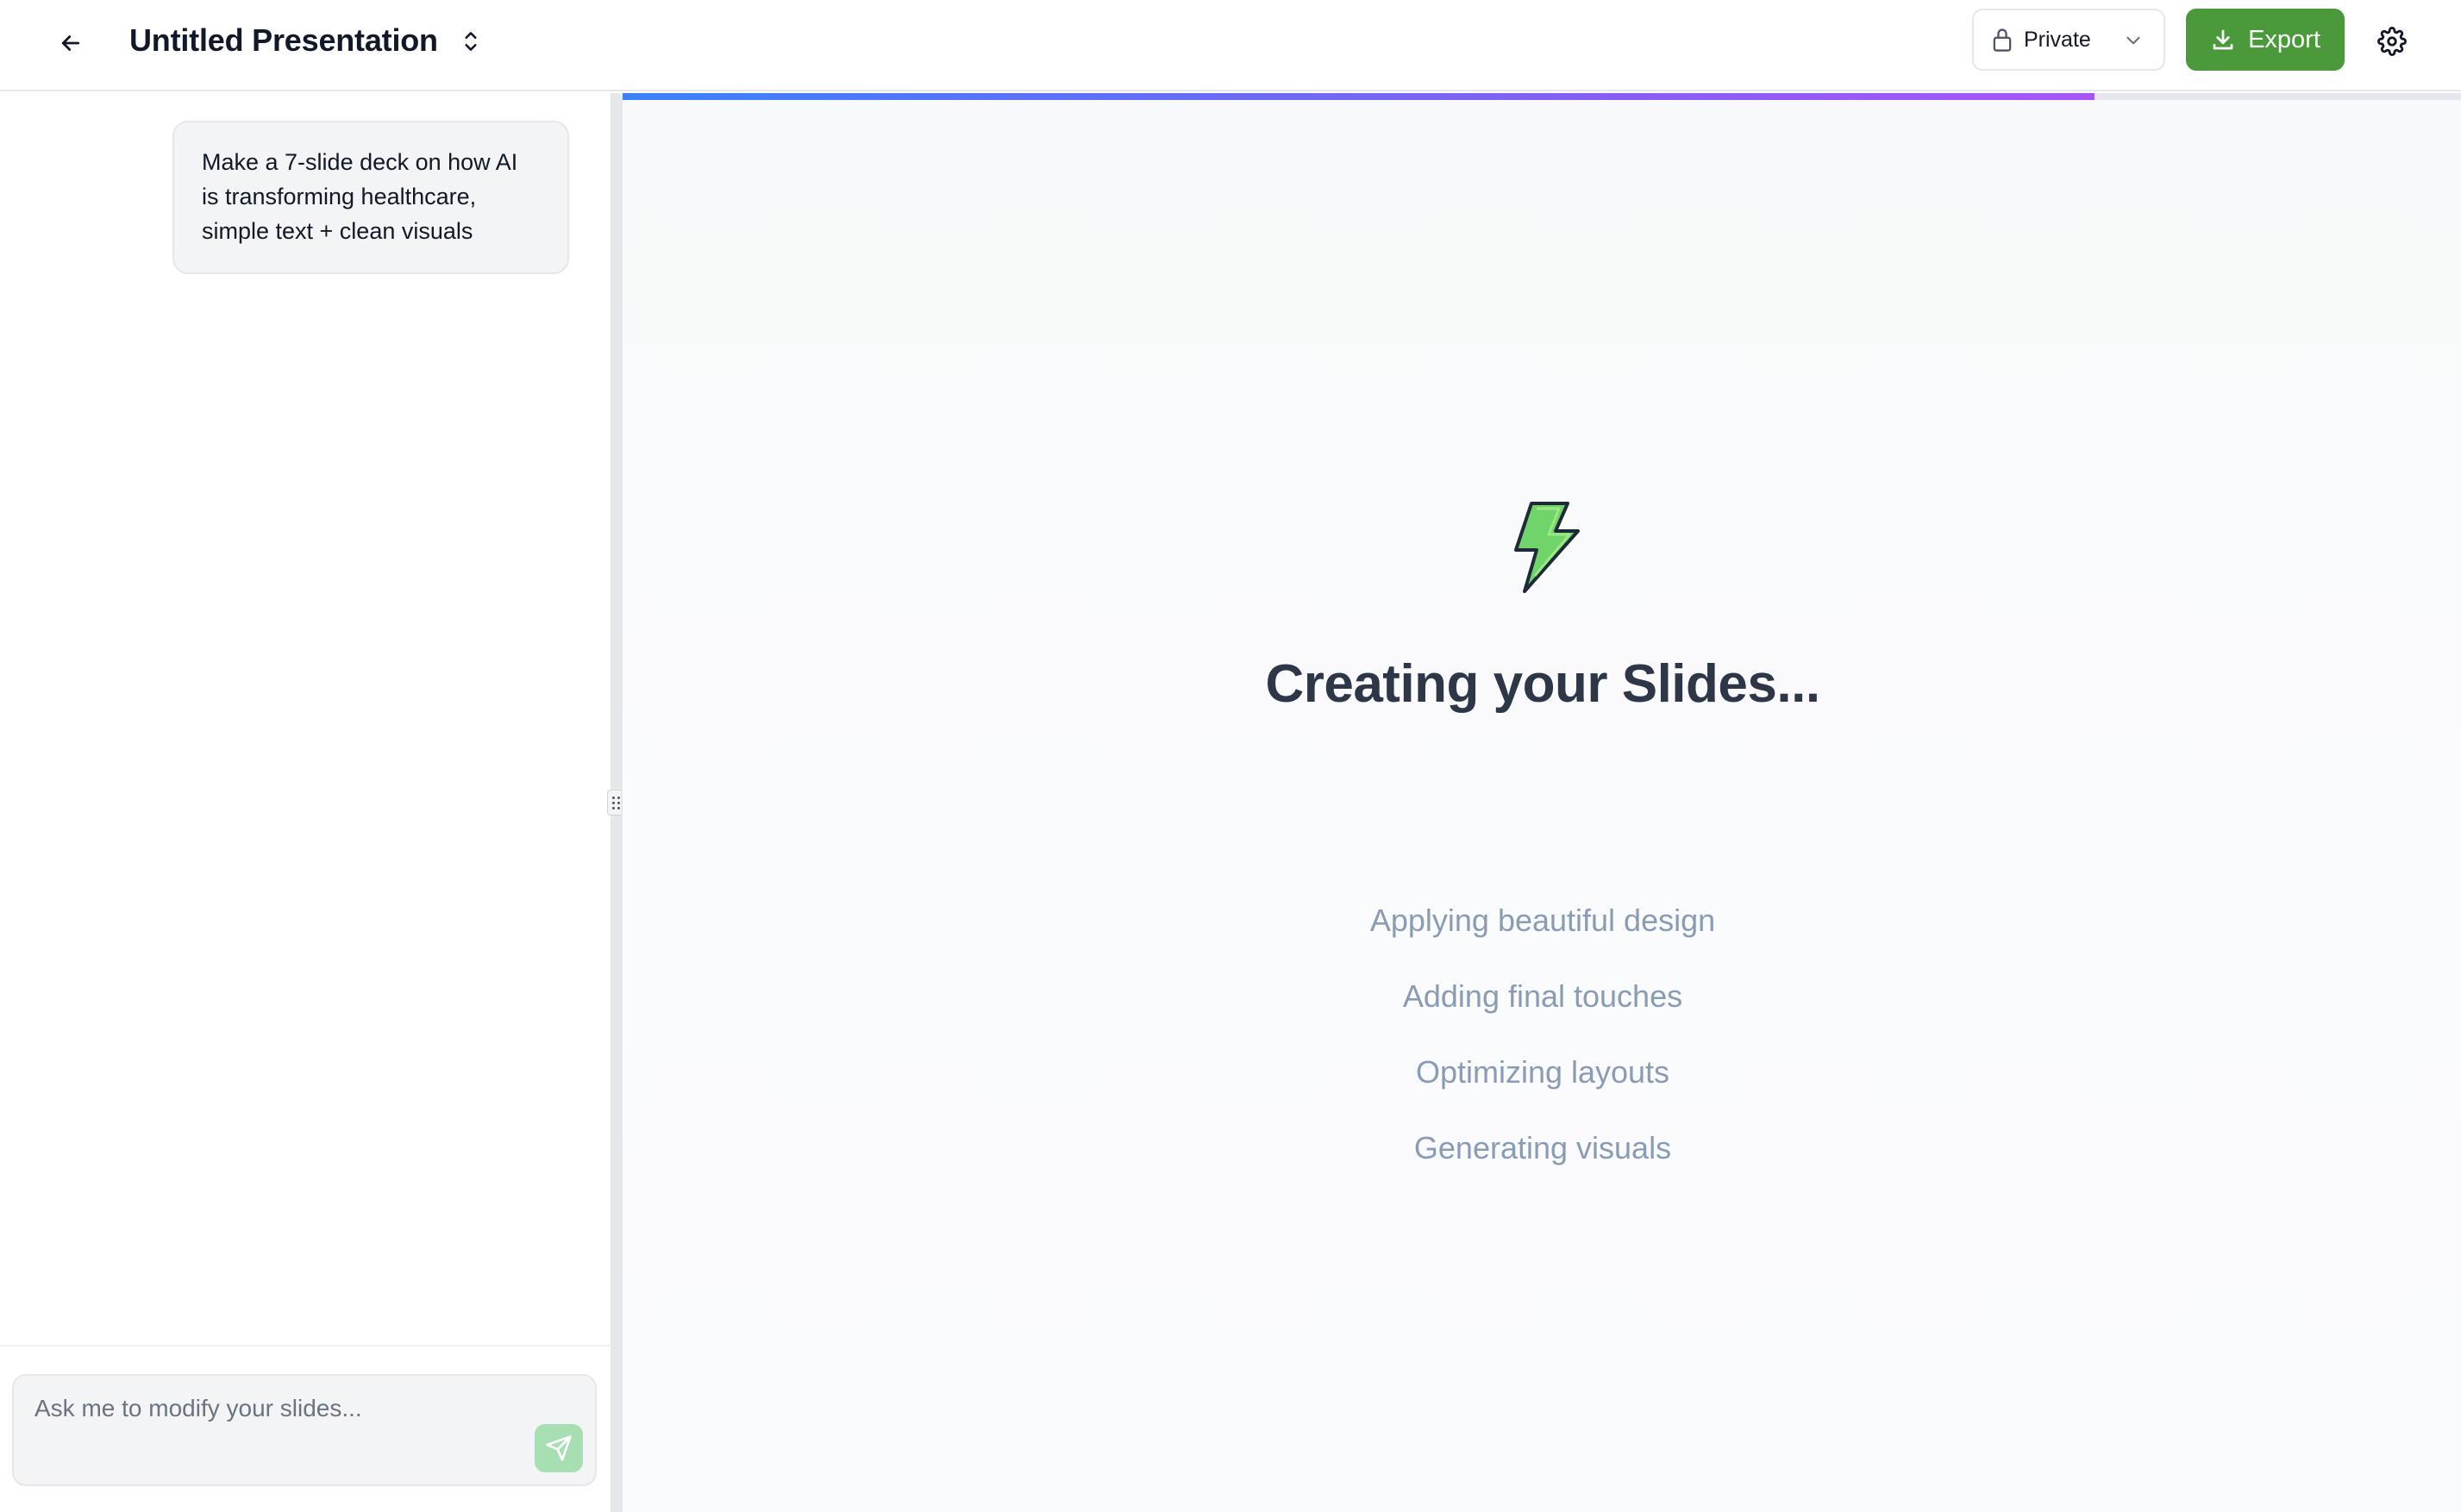 Image resolution: width=2461 pixels, height=1512 pixels. I want to click on lock-icon, so click(2002, 39).